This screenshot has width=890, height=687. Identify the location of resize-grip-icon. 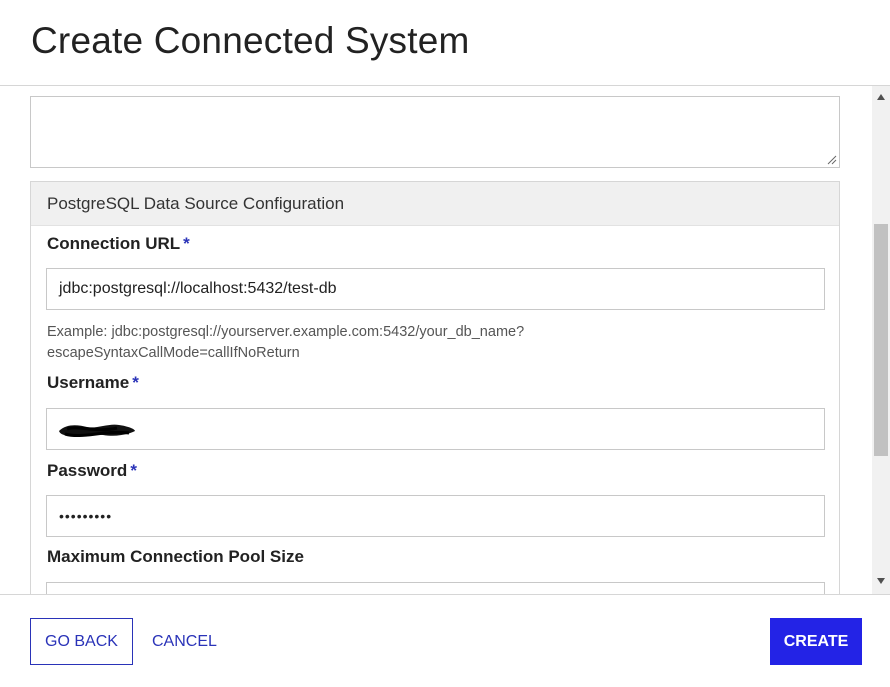
(832, 160).